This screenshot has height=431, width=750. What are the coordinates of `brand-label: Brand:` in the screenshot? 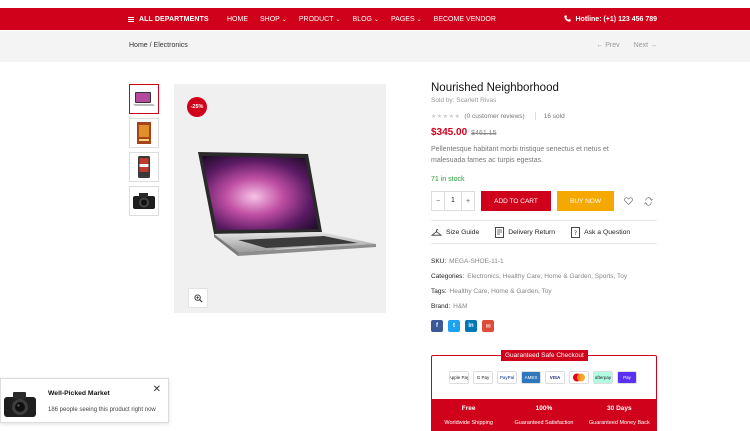 It's located at (441, 306).